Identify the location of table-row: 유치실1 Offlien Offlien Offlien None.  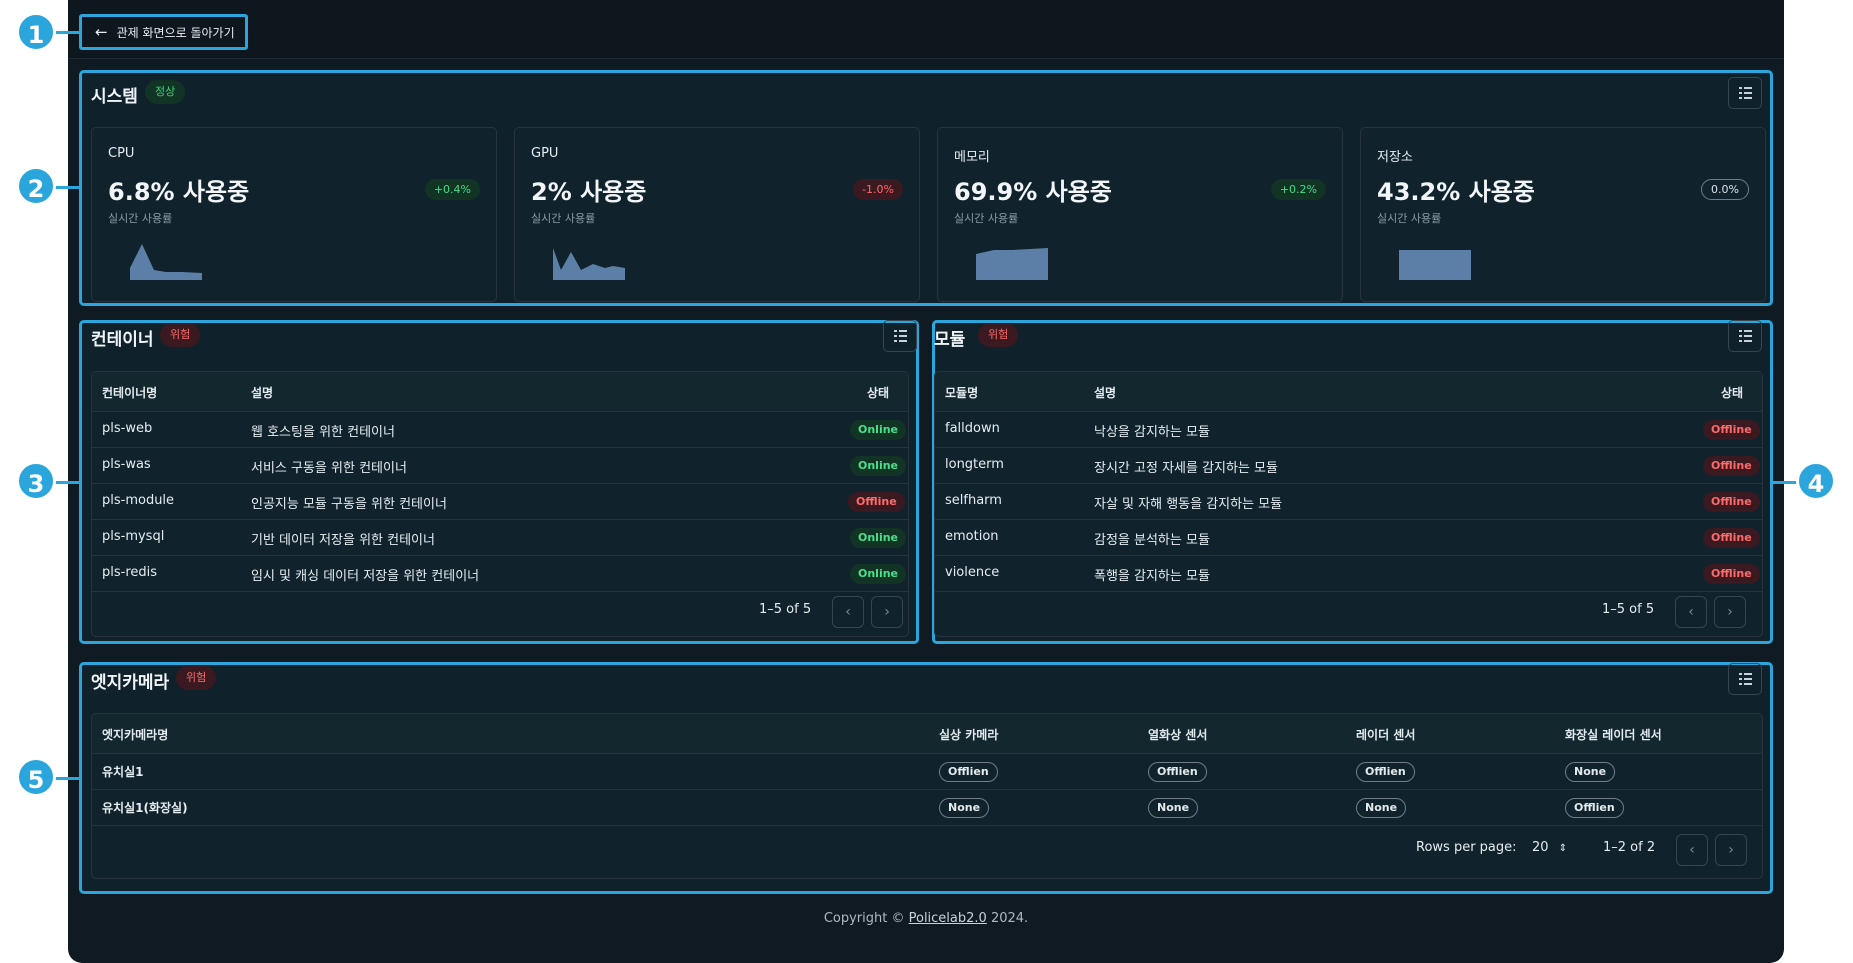
(927, 772).